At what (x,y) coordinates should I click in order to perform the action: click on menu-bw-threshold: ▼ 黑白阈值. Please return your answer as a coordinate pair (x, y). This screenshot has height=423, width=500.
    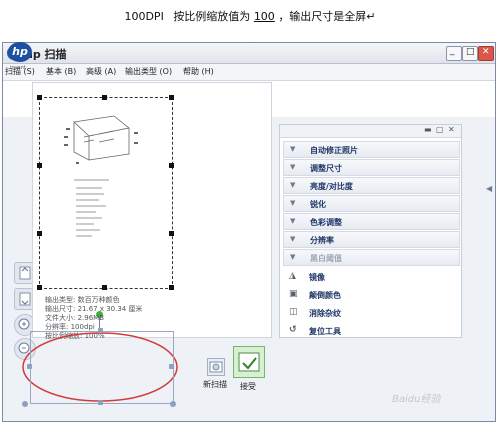
    Looking at the image, I should click on (371, 257).